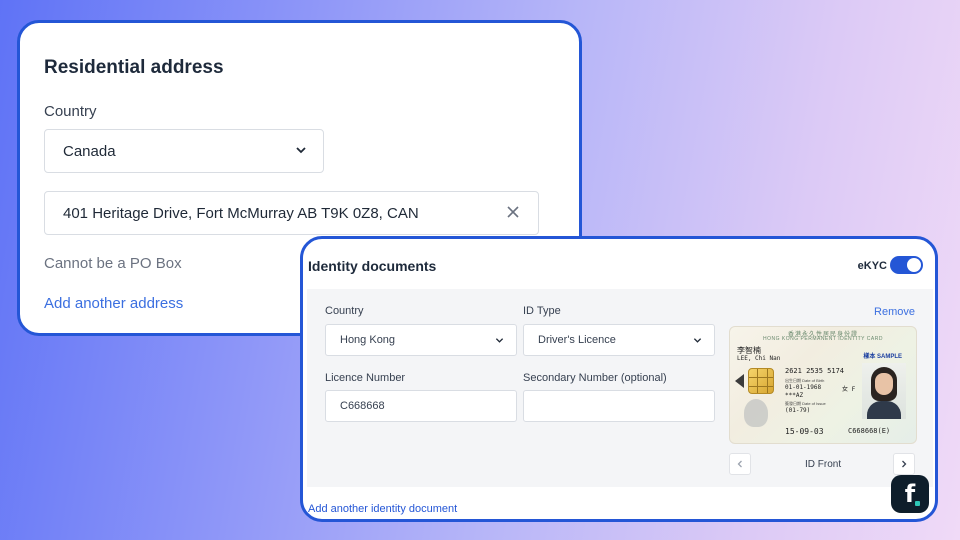 The height and width of the screenshot is (540, 960). Describe the element at coordinates (344, 311) in the screenshot. I see `id-country-label: Country` at that location.